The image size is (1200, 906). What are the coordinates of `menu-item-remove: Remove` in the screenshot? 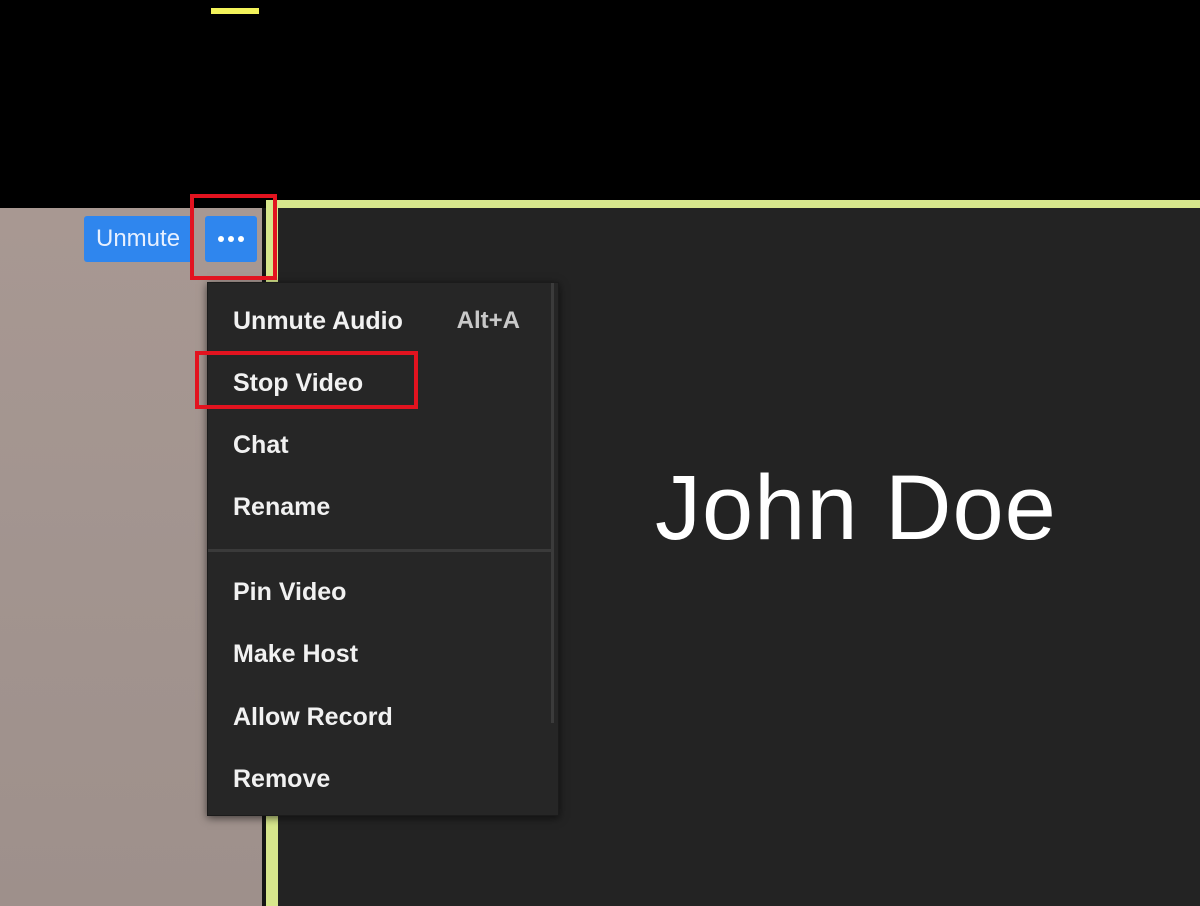 It's located at (385, 779).